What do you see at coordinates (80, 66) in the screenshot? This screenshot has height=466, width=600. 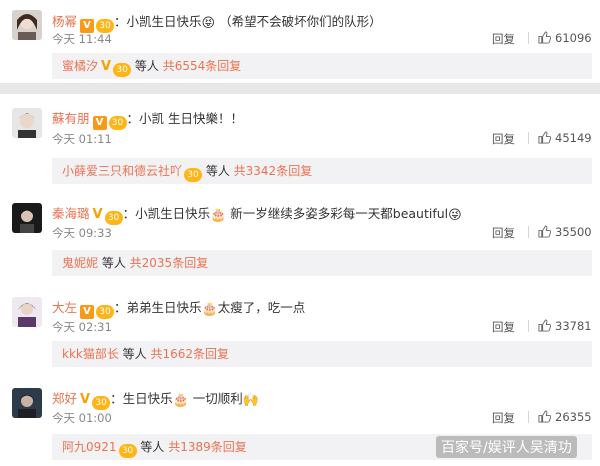 I see `sub-reply-name: 蜜橘汐` at bounding box center [80, 66].